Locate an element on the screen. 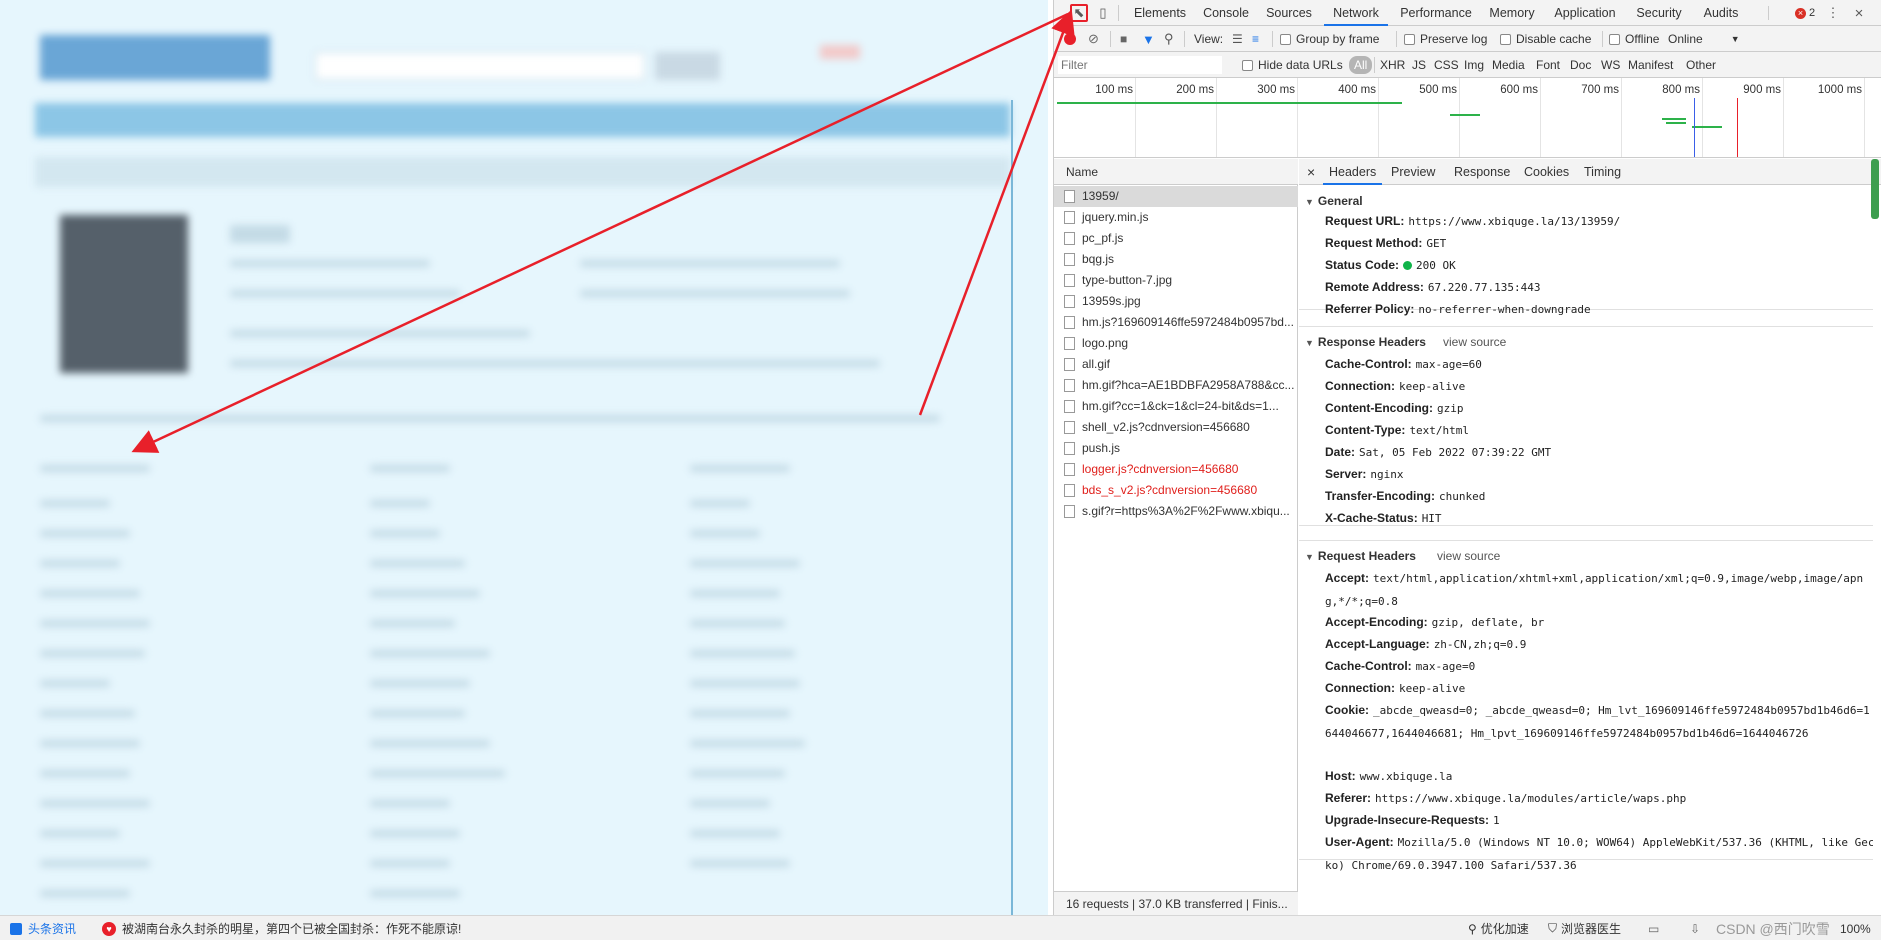  request-row: pc_pf.js is located at coordinates (1176, 238).